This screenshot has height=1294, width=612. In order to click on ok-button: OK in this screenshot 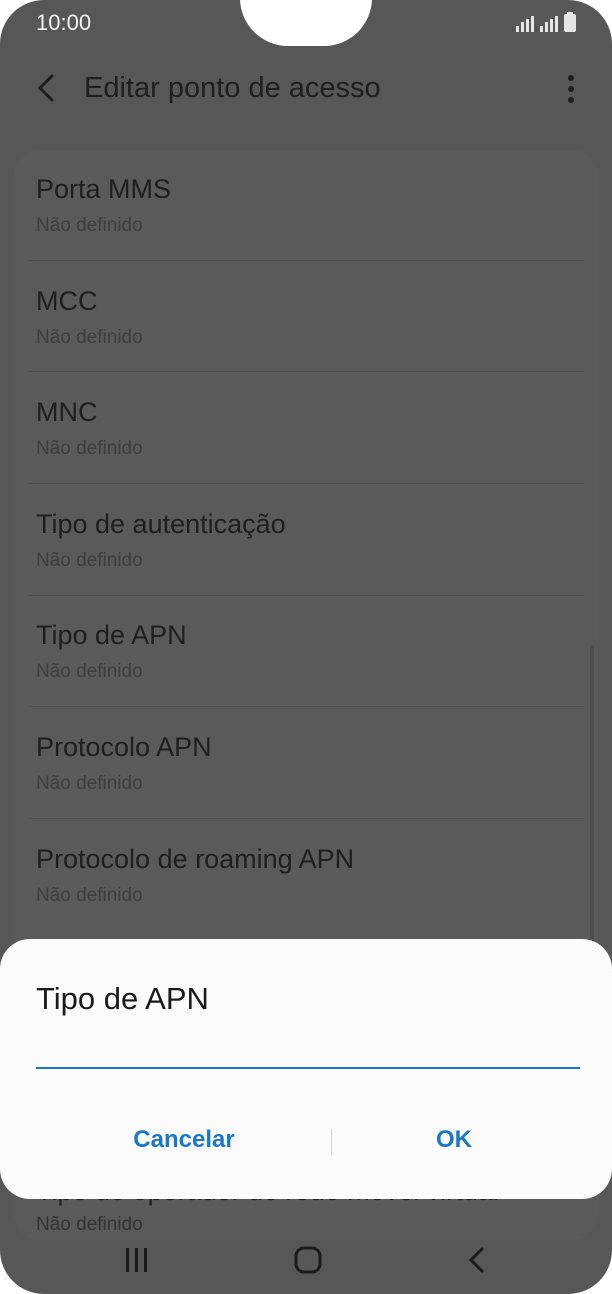, I will do `click(454, 1140)`.